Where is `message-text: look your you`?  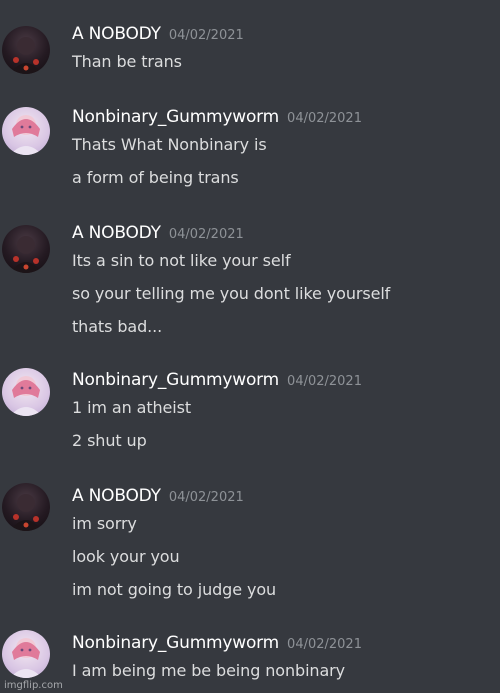 message-text: look your you is located at coordinates (126, 556).